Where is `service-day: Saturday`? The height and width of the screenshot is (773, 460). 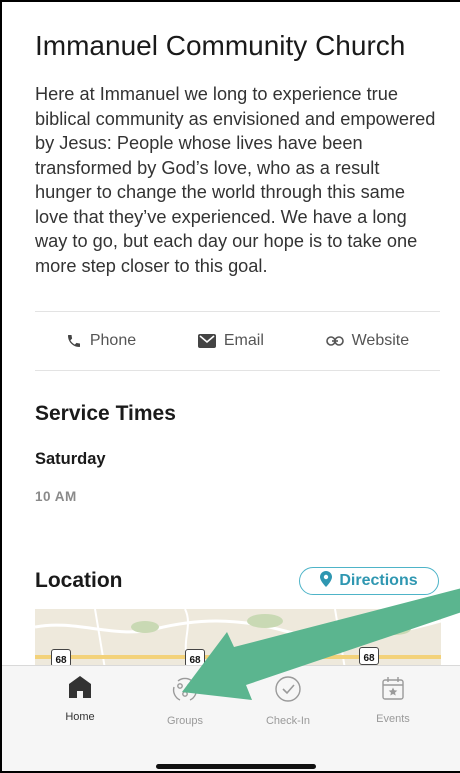 service-day: Saturday is located at coordinates (70, 459).